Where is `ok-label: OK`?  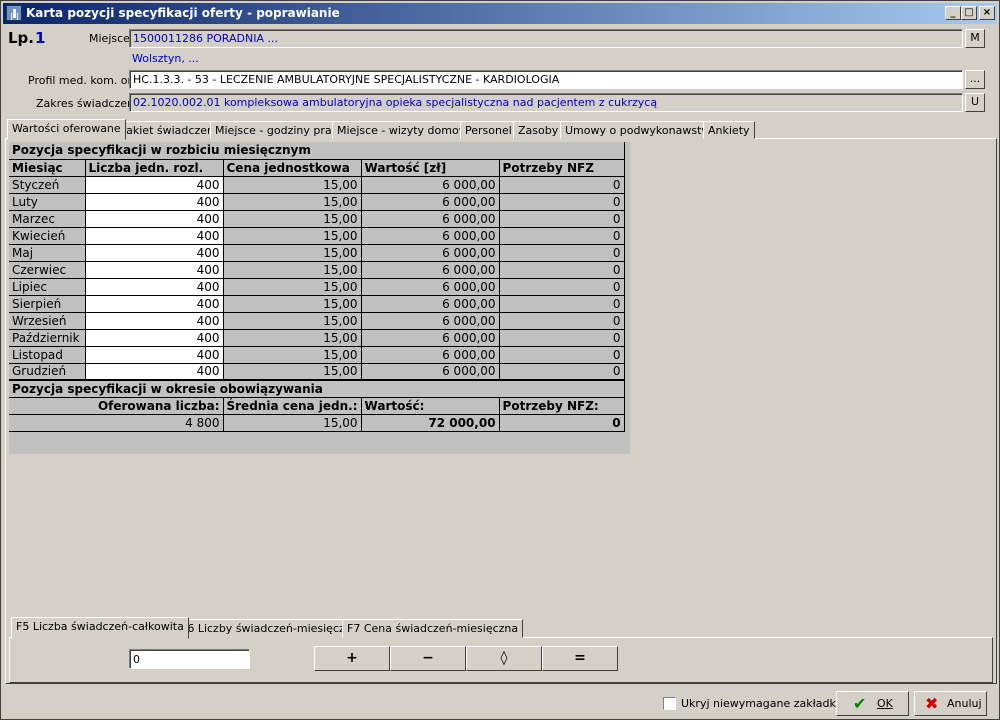 ok-label: OK is located at coordinates (885, 703).